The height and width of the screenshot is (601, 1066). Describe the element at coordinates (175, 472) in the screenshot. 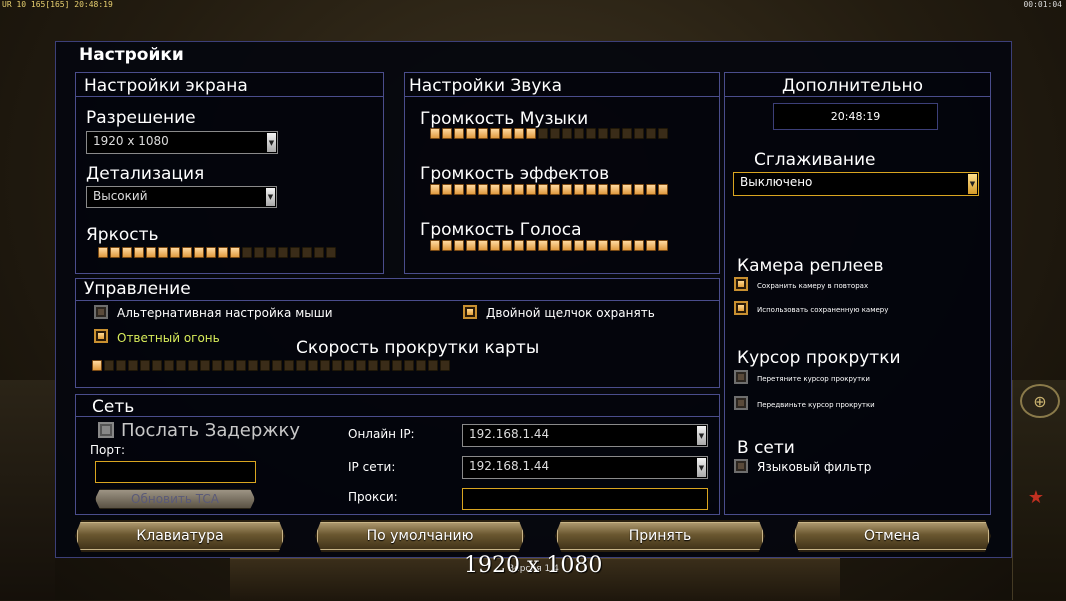

I see `port-input` at that location.